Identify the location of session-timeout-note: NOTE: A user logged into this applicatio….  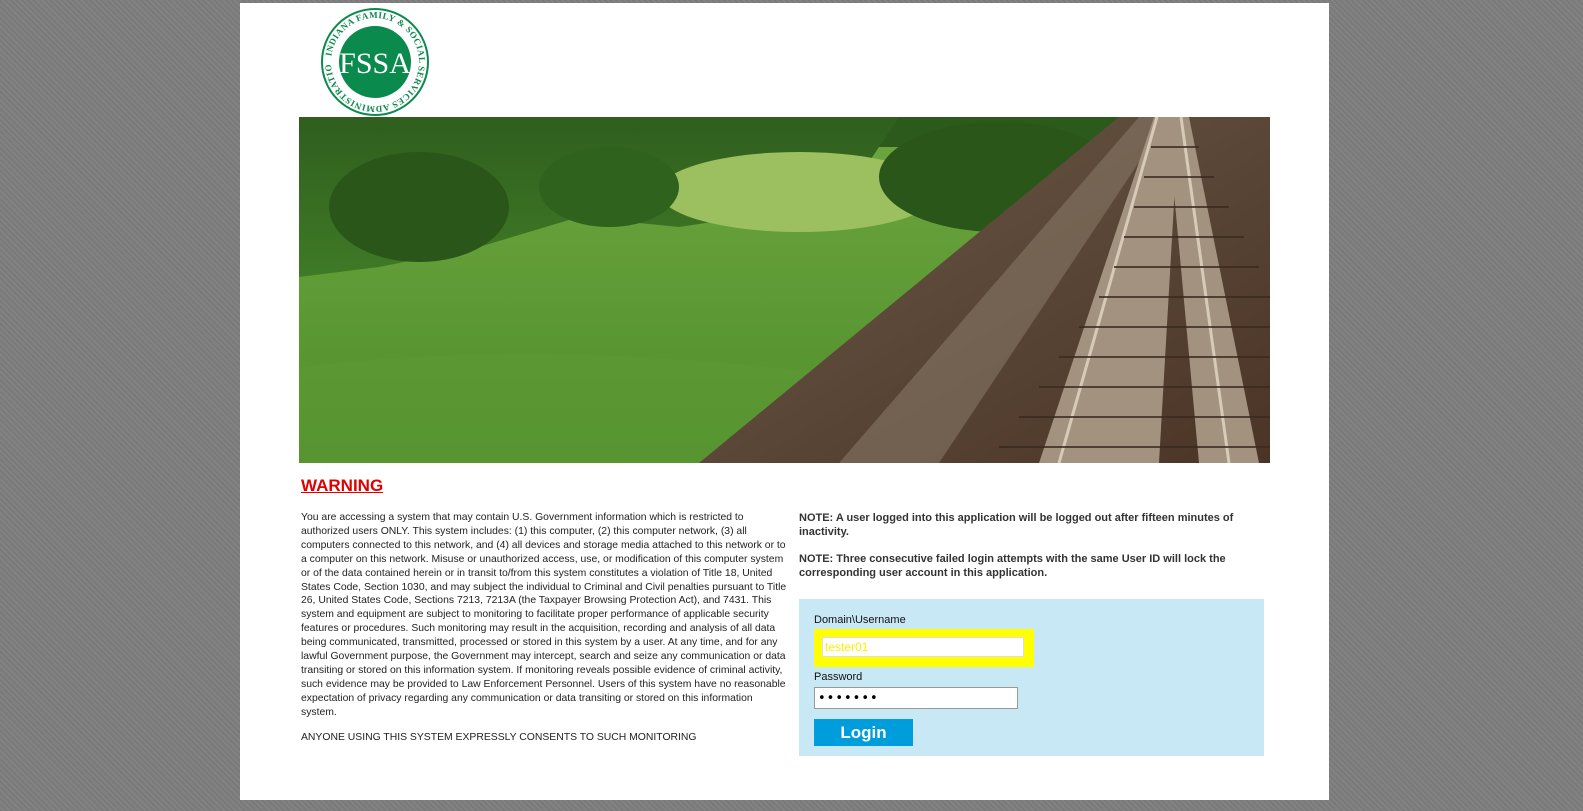
(1016, 525).